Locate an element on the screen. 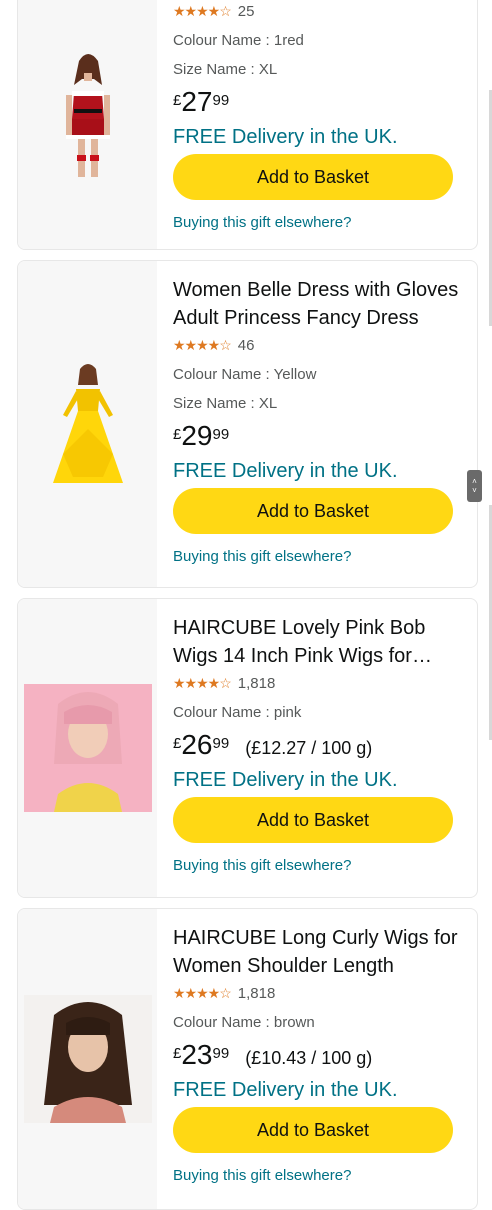 This screenshot has height=1210, width=492. price: £ 29 99 is located at coordinates (321, 438).